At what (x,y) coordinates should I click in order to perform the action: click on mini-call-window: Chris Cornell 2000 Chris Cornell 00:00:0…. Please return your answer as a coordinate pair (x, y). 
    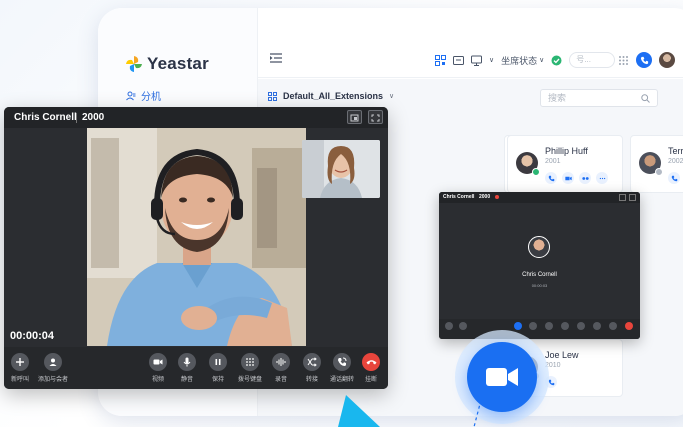
    Looking at the image, I should click on (539, 265).